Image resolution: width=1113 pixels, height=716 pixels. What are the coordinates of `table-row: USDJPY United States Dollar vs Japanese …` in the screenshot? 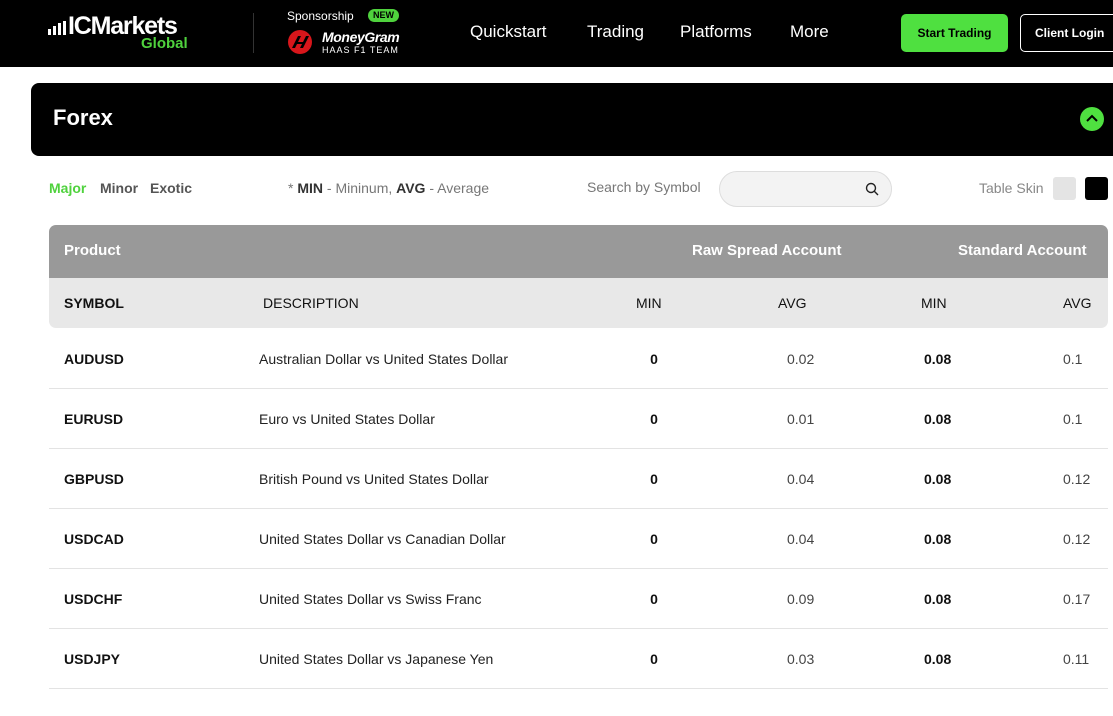 It's located at (578, 659).